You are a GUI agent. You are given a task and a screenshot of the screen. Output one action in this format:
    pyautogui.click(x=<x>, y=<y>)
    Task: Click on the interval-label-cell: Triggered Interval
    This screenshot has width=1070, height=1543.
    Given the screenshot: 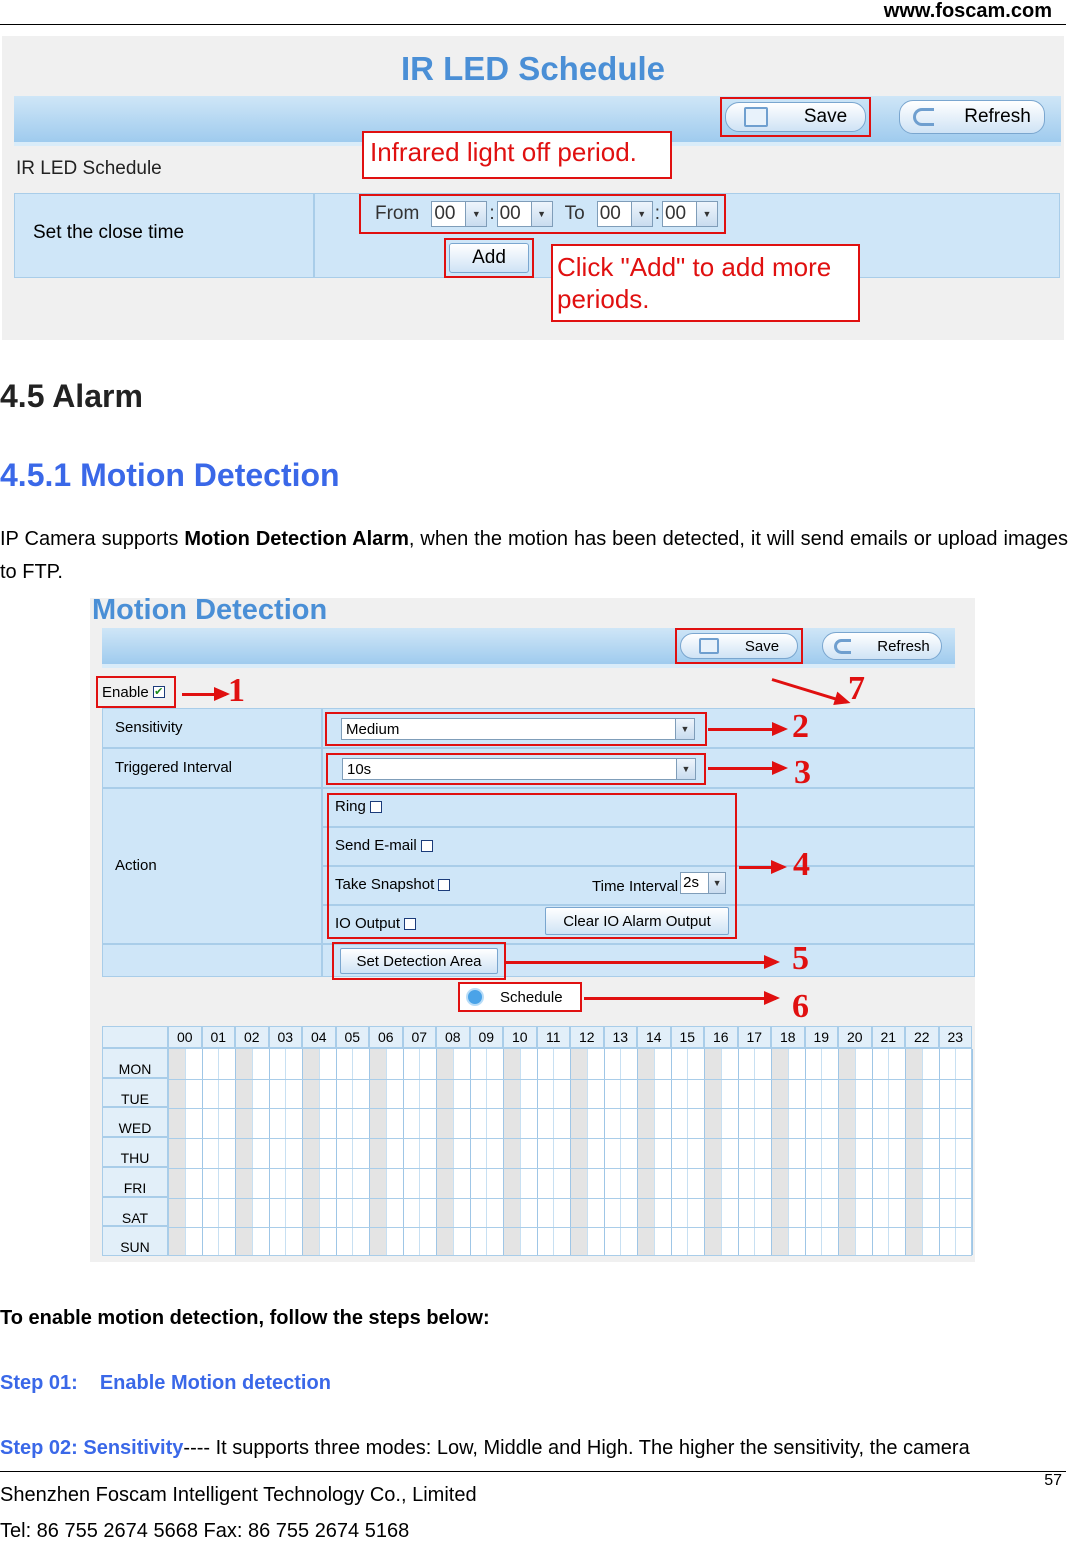 What is the action you would take?
    pyautogui.click(x=212, y=768)
    